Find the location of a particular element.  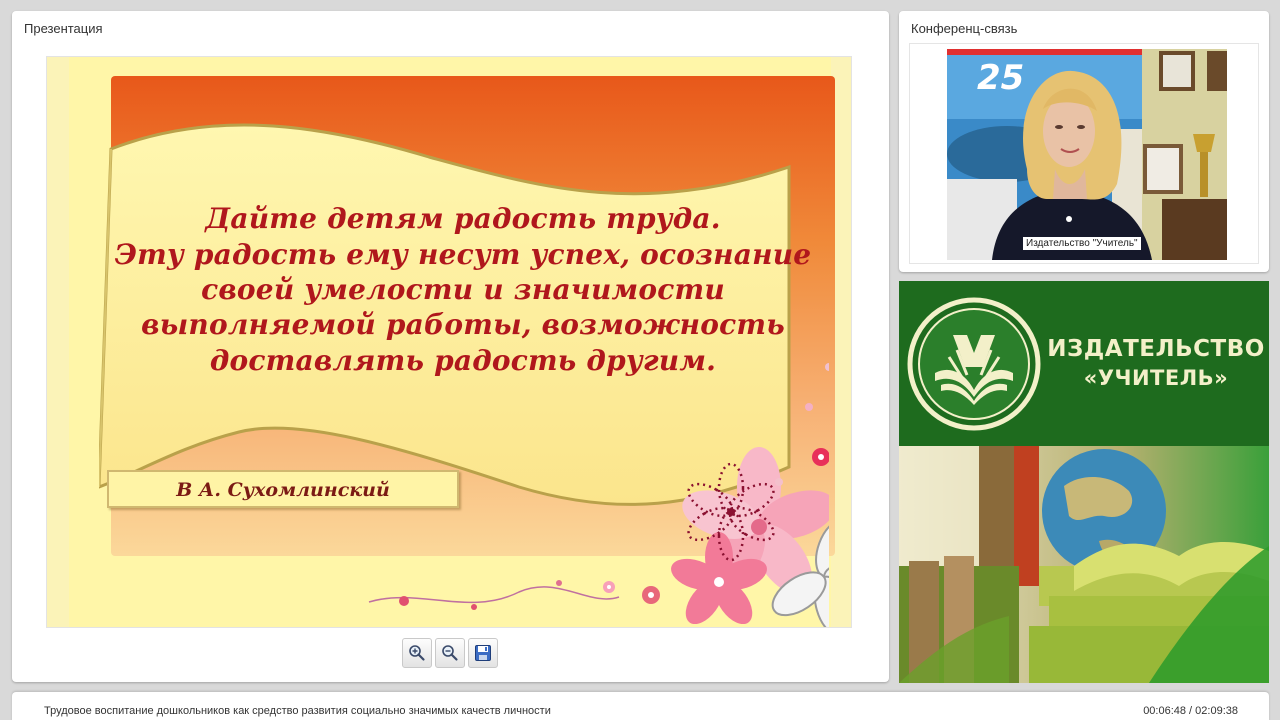

playback-time: 00:06:48 / 02:09:38 is located at coordinates (1190, 711).